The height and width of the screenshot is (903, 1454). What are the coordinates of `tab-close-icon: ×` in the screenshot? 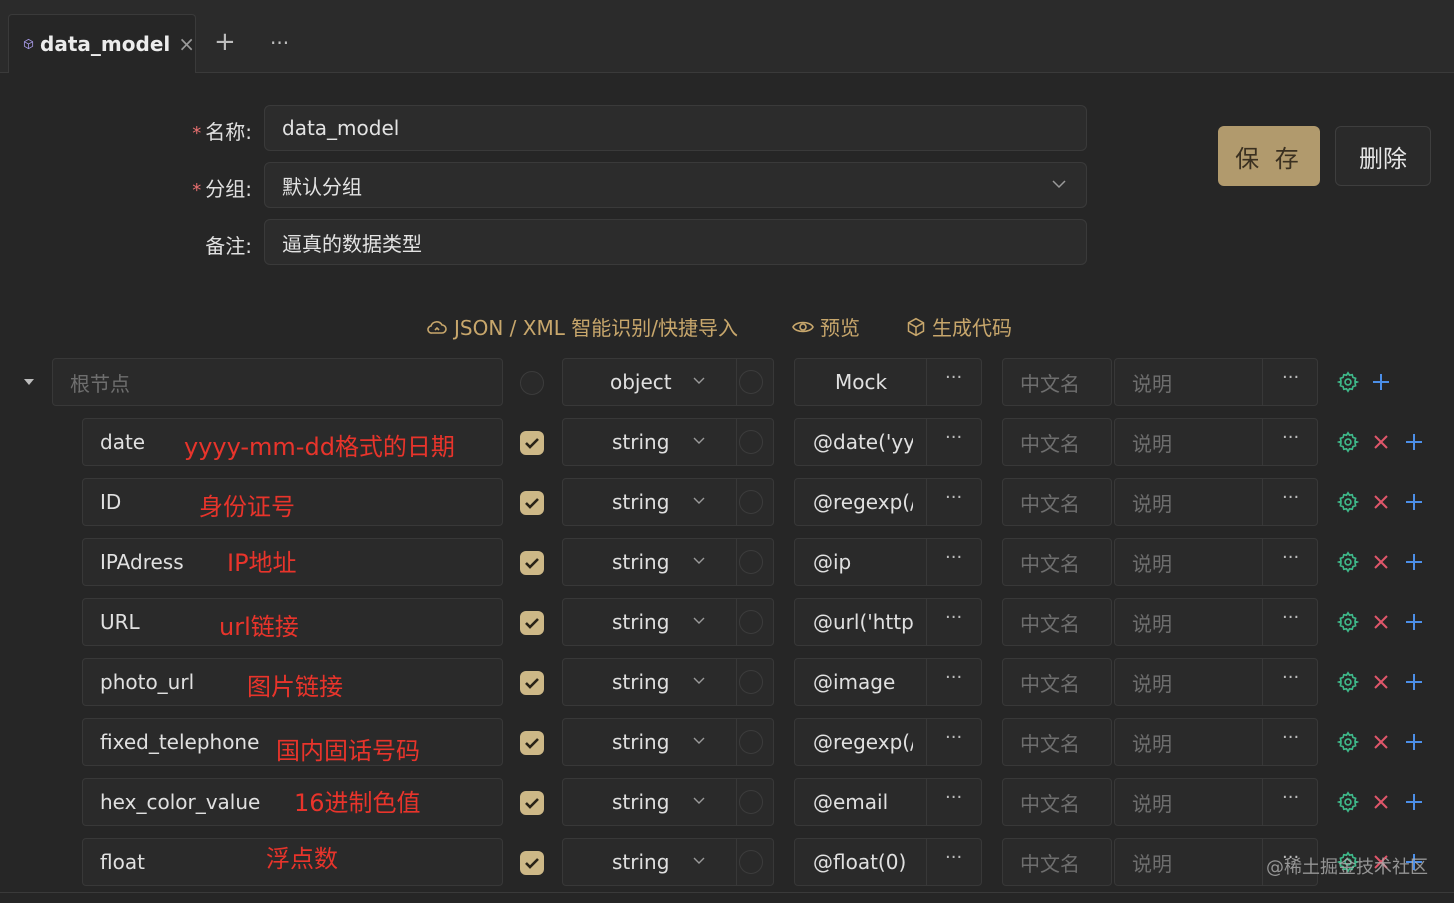 It's located at (186, 44).